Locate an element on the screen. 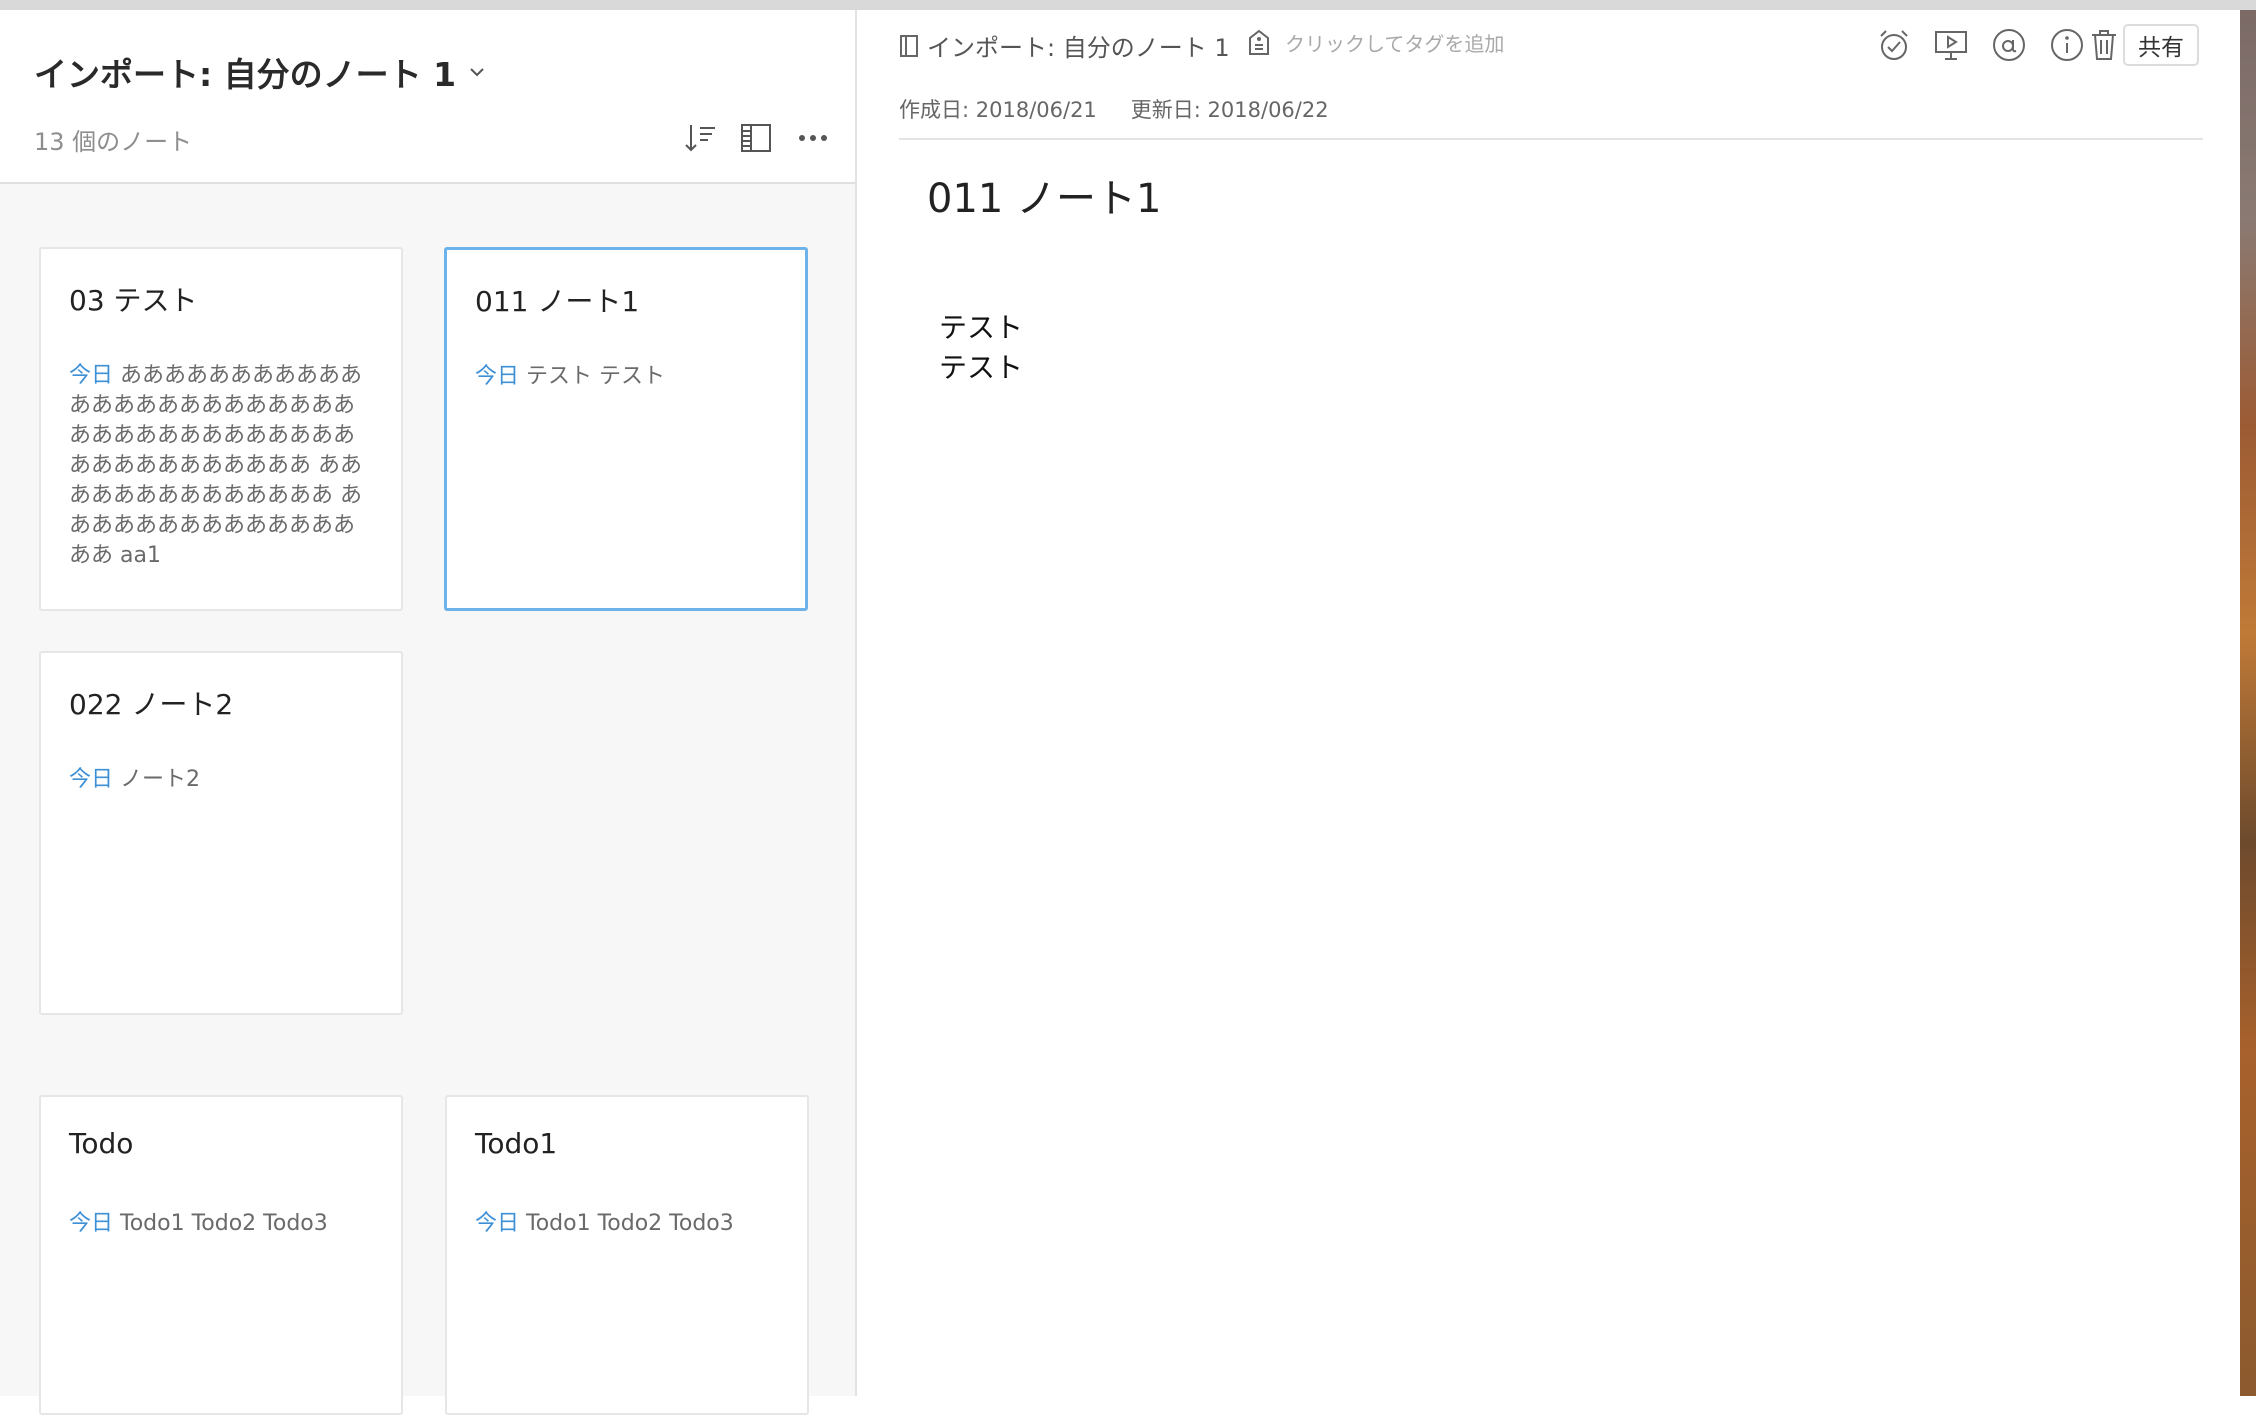  updated-date: 更新日: 2018/06/22 is located at coordinates (1229, 110).